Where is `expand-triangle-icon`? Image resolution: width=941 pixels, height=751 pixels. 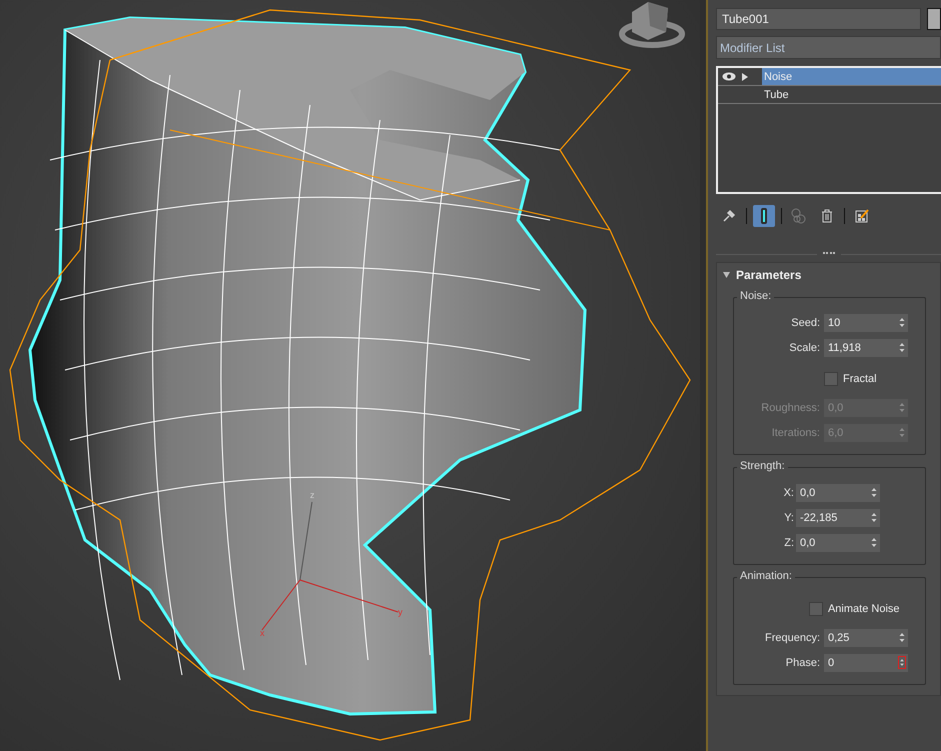 expand-triangle-icon is located at coordinates (745, 76).